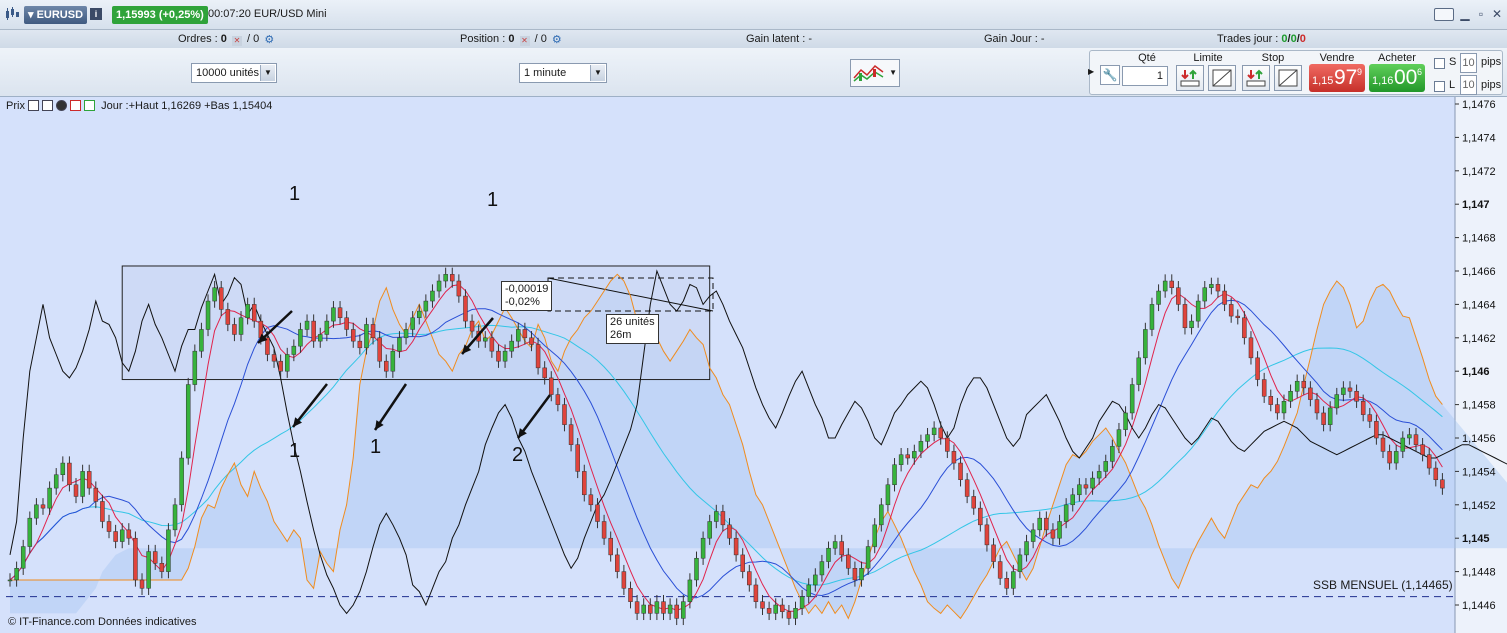  I want to click on chart-type-icon, so click(868, 73).